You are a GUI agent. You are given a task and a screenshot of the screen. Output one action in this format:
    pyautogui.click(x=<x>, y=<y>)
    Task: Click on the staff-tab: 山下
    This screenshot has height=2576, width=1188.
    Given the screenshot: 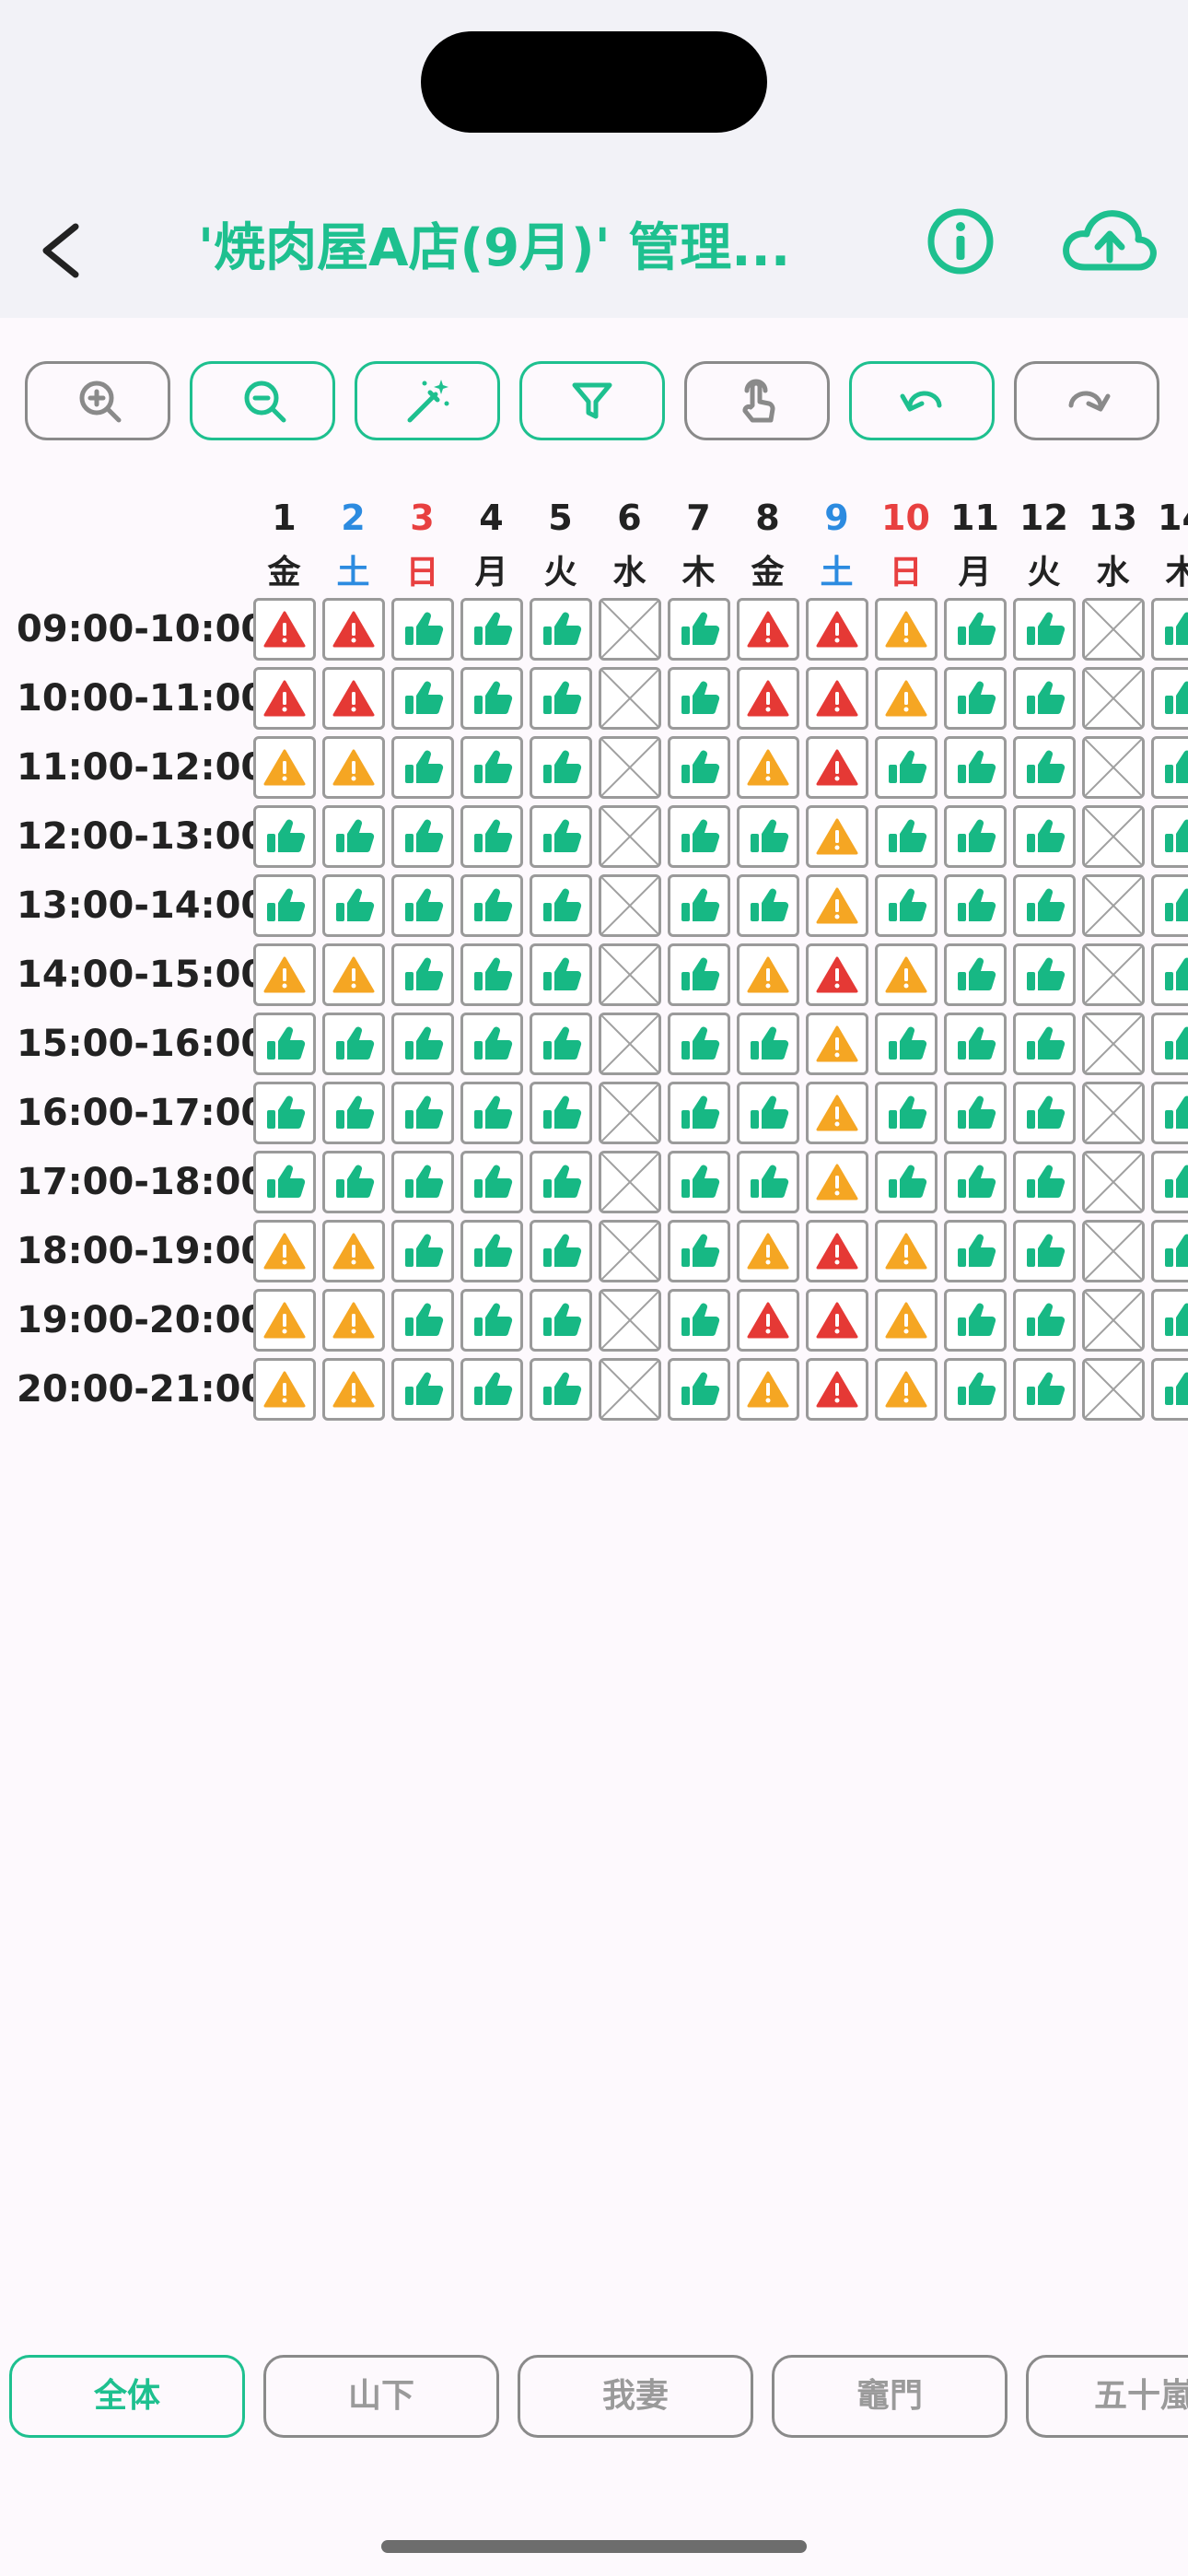 What is the action you would take?
    pyautogui.click(x=381, y=2396)
    